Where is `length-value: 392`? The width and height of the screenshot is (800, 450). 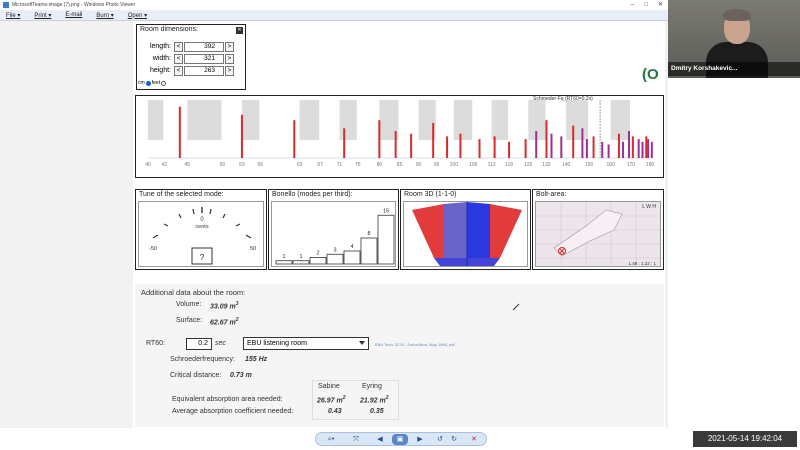
length-value: 392 is located at coordinates (204, 46).